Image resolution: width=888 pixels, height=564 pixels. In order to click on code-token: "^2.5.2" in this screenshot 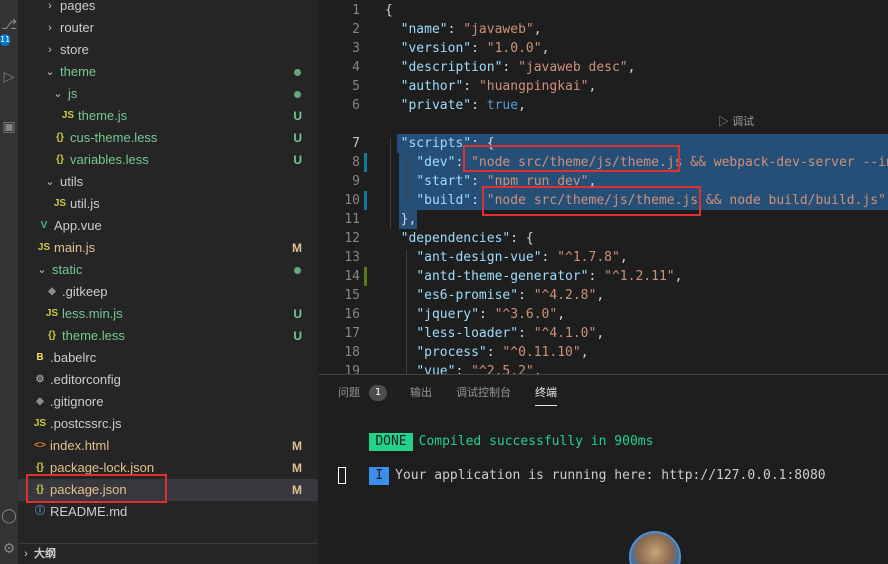, I will do `click(502, 369)`.